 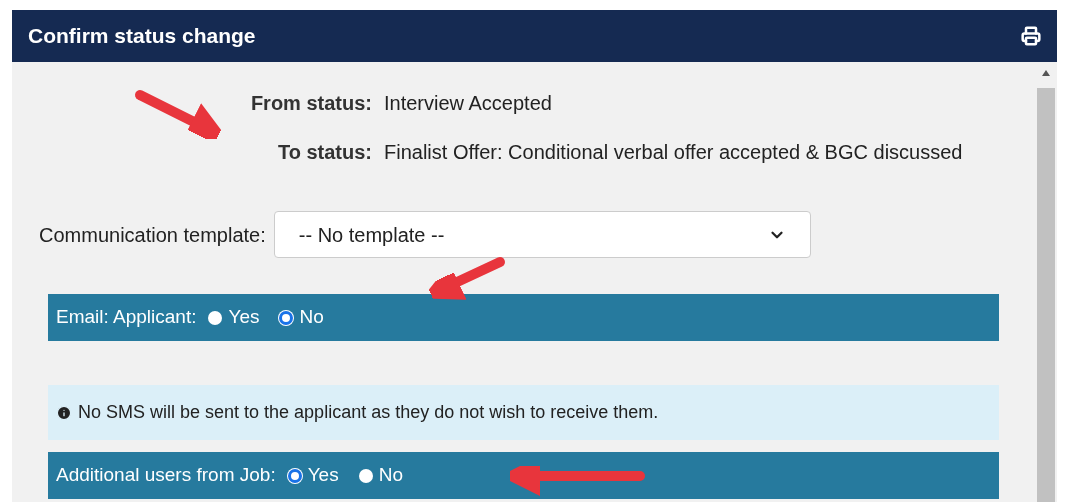 What do you see at coordinates (142, 36) in the screenshot?
I see `window-title: Confirm status change` at bounding box center [142, 36].